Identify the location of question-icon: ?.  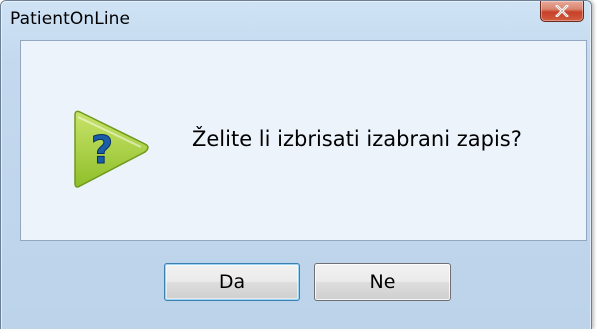
(111, 149).